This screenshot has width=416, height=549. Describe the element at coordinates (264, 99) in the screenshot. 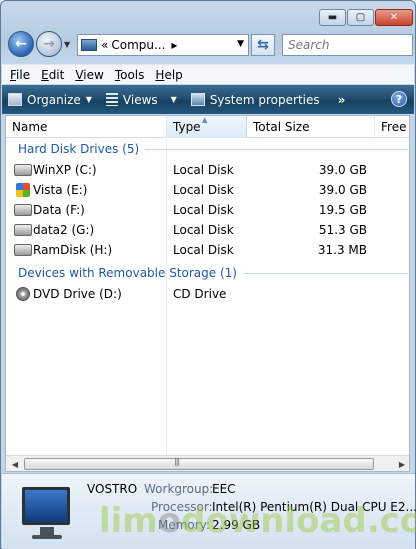

I see `system-properties-label: System properties` at that location.